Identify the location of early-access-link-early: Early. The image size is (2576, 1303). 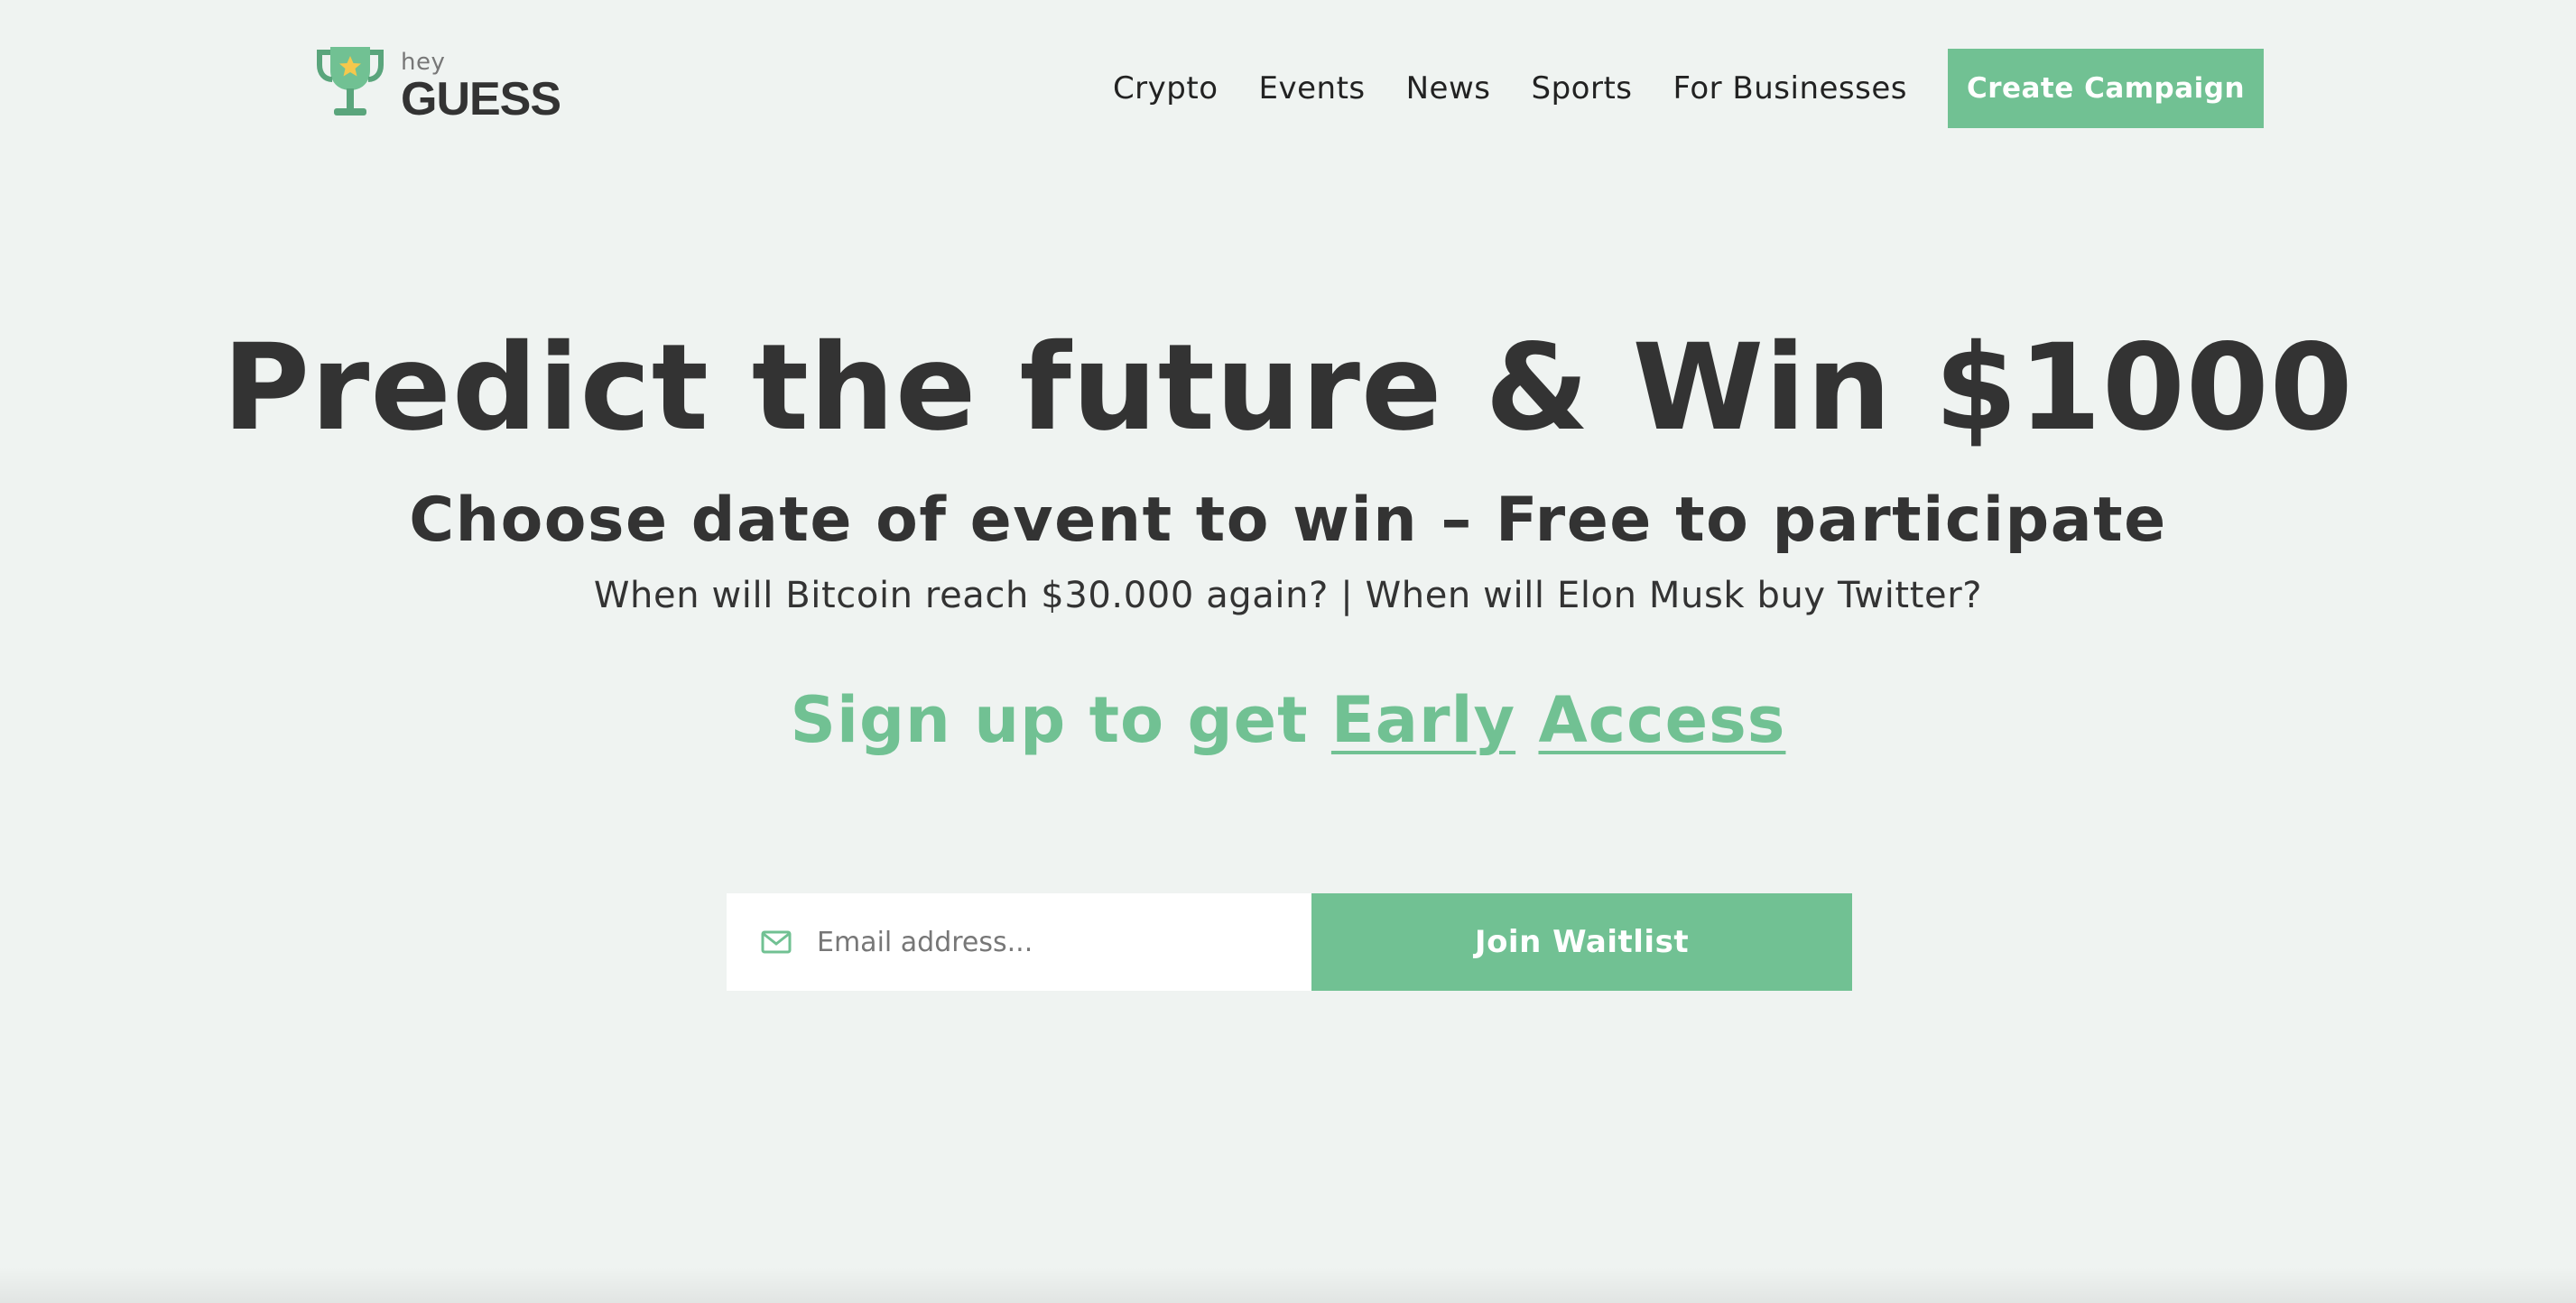
(1423, 720).